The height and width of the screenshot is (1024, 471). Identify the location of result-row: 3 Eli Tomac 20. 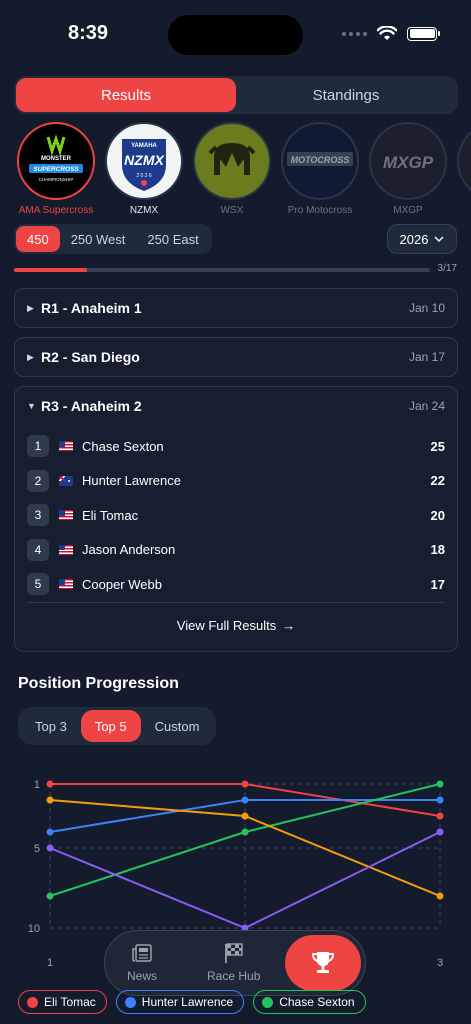
(236, 515).